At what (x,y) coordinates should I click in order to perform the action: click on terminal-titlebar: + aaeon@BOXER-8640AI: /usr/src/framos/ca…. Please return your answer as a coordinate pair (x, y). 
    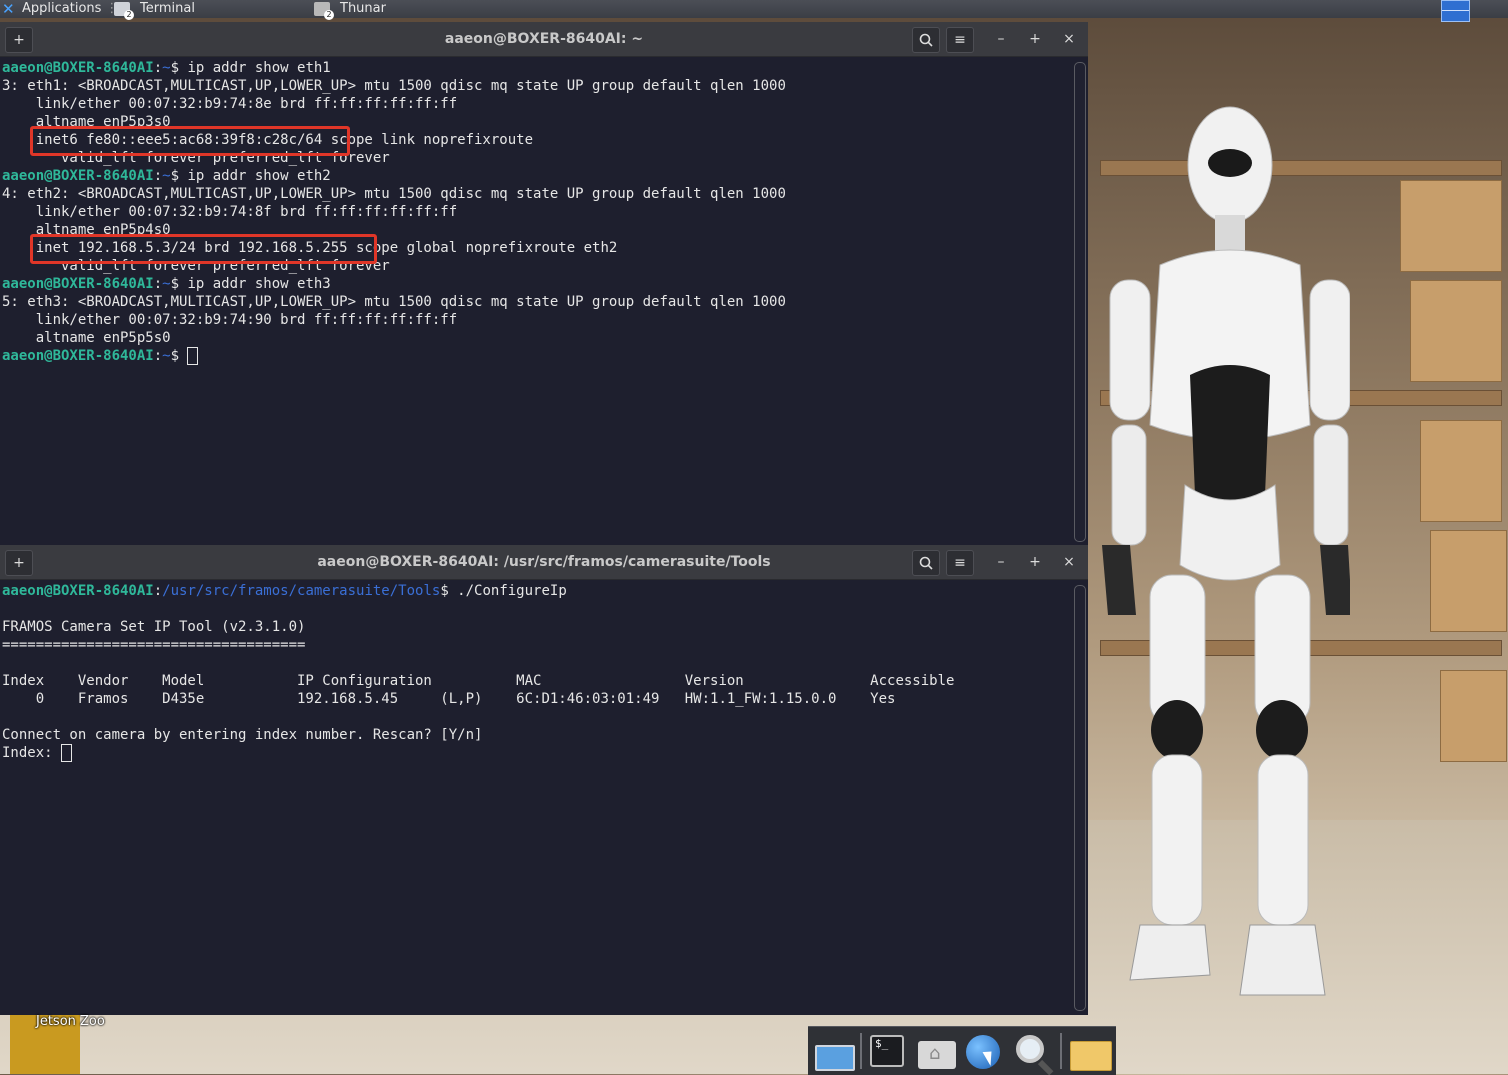
    Looking at the image, I should click on (544, 562).